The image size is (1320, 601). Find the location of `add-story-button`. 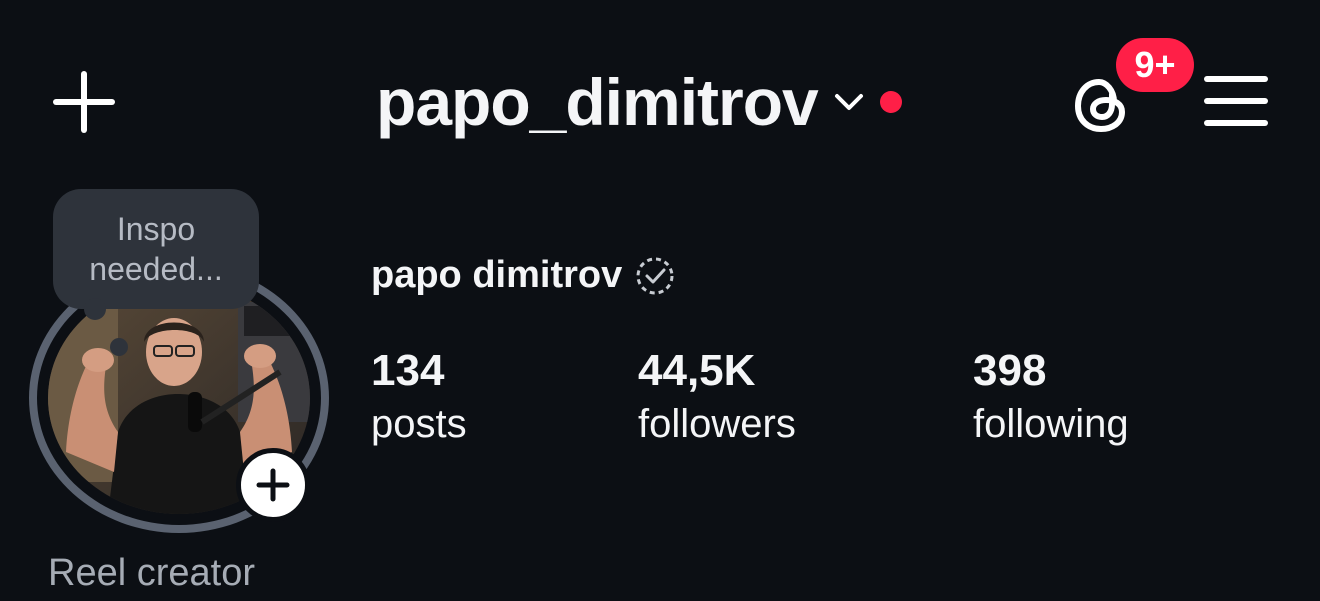

add-story-button is located at coordinates (273, 485).